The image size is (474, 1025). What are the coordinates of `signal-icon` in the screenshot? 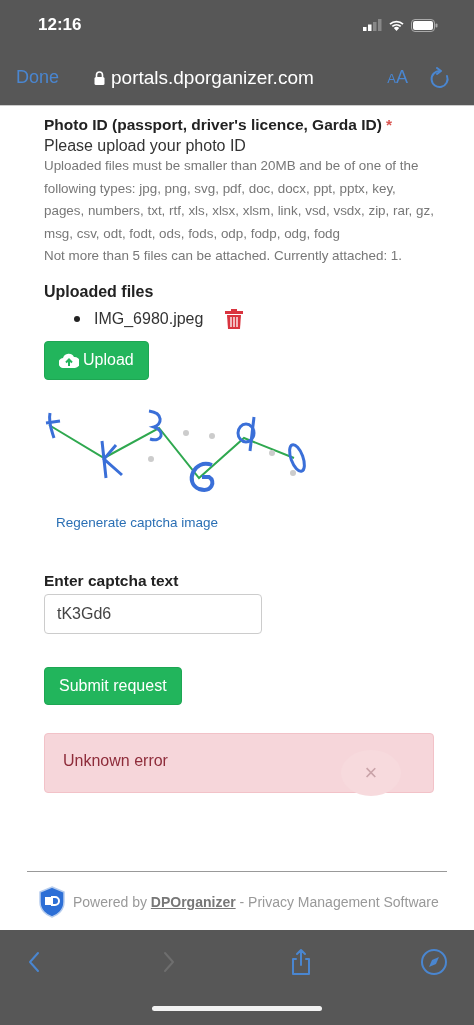 It's located at (372, 25).